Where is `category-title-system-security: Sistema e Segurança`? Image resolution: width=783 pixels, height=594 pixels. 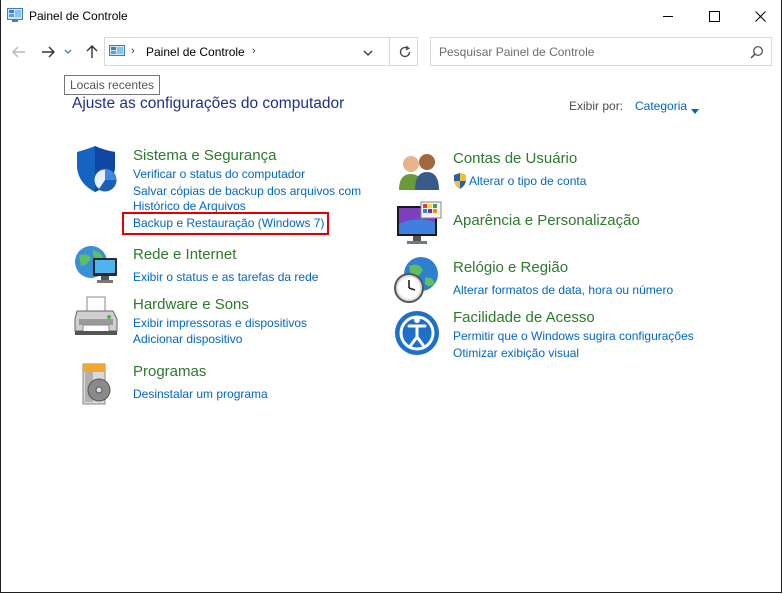
category-title-system-security: Sistema e Segurança is located at coordinates (204, 155).